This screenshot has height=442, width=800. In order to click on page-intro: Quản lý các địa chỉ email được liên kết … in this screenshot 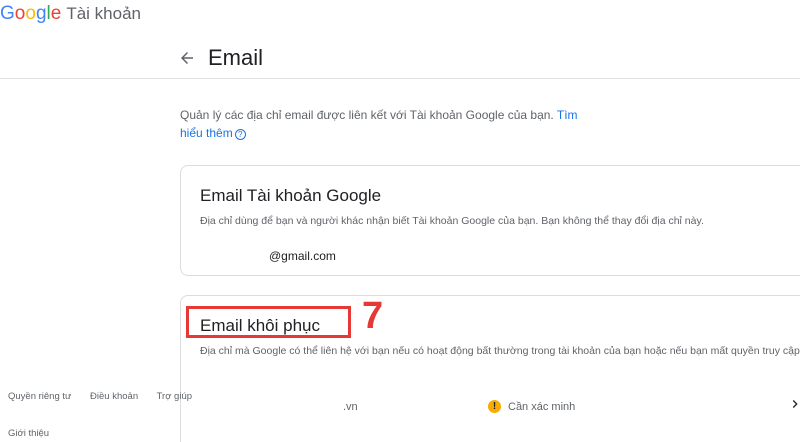, I will do `click(390, 124)`.